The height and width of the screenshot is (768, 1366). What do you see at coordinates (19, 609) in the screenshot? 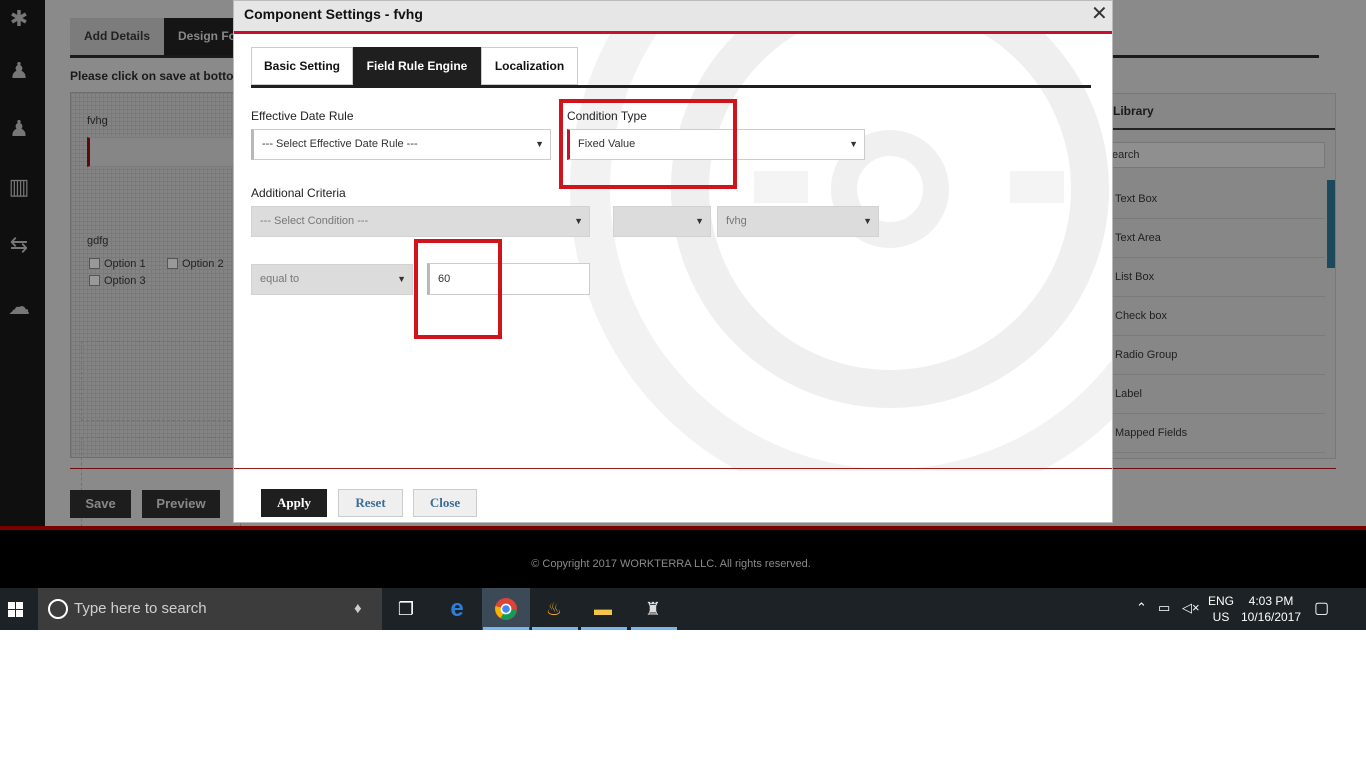
I see `windows-start-icon` at bounding box center [19, 609].